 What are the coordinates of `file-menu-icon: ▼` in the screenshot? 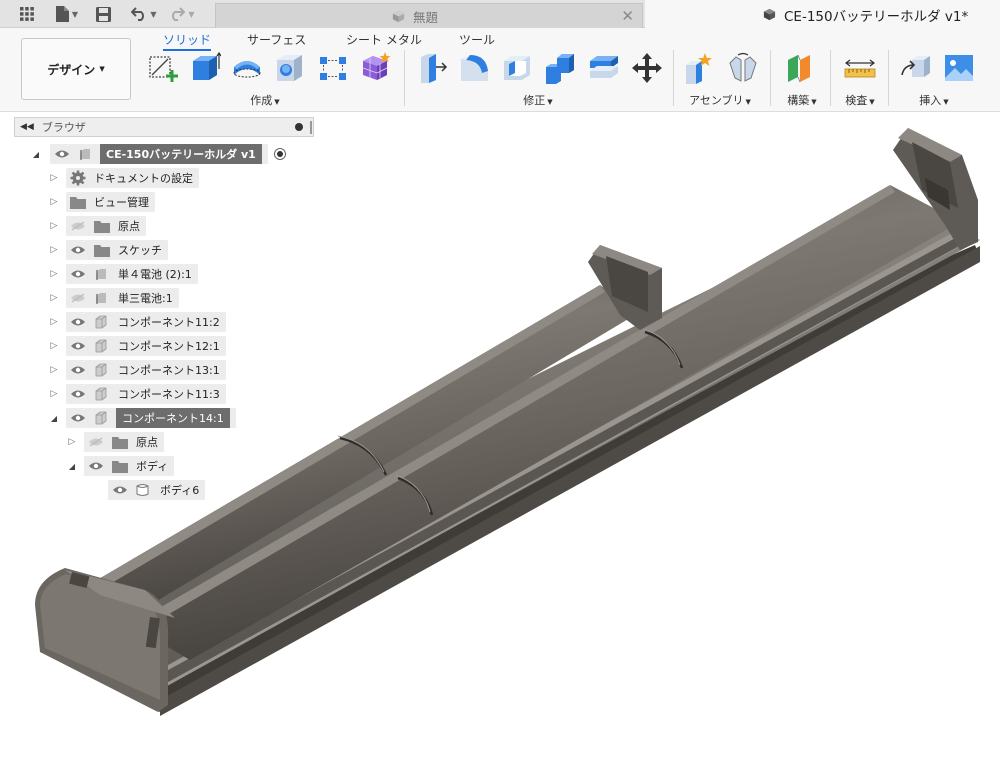 It's located at (67, 14).